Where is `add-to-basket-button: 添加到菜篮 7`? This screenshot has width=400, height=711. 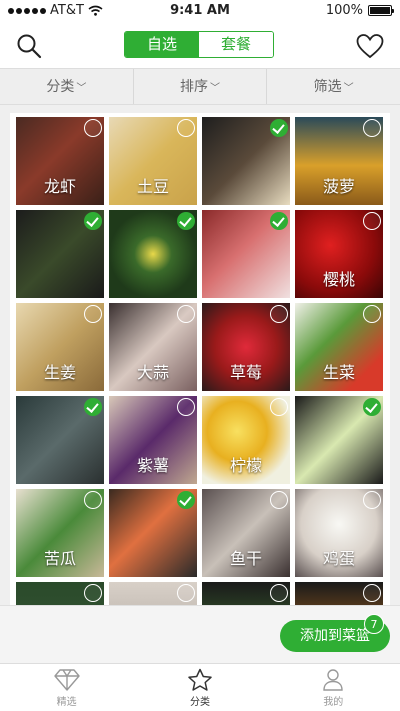 add-to-basket-button: 添加到菜篮 7 is located at coordinates (335, 633).